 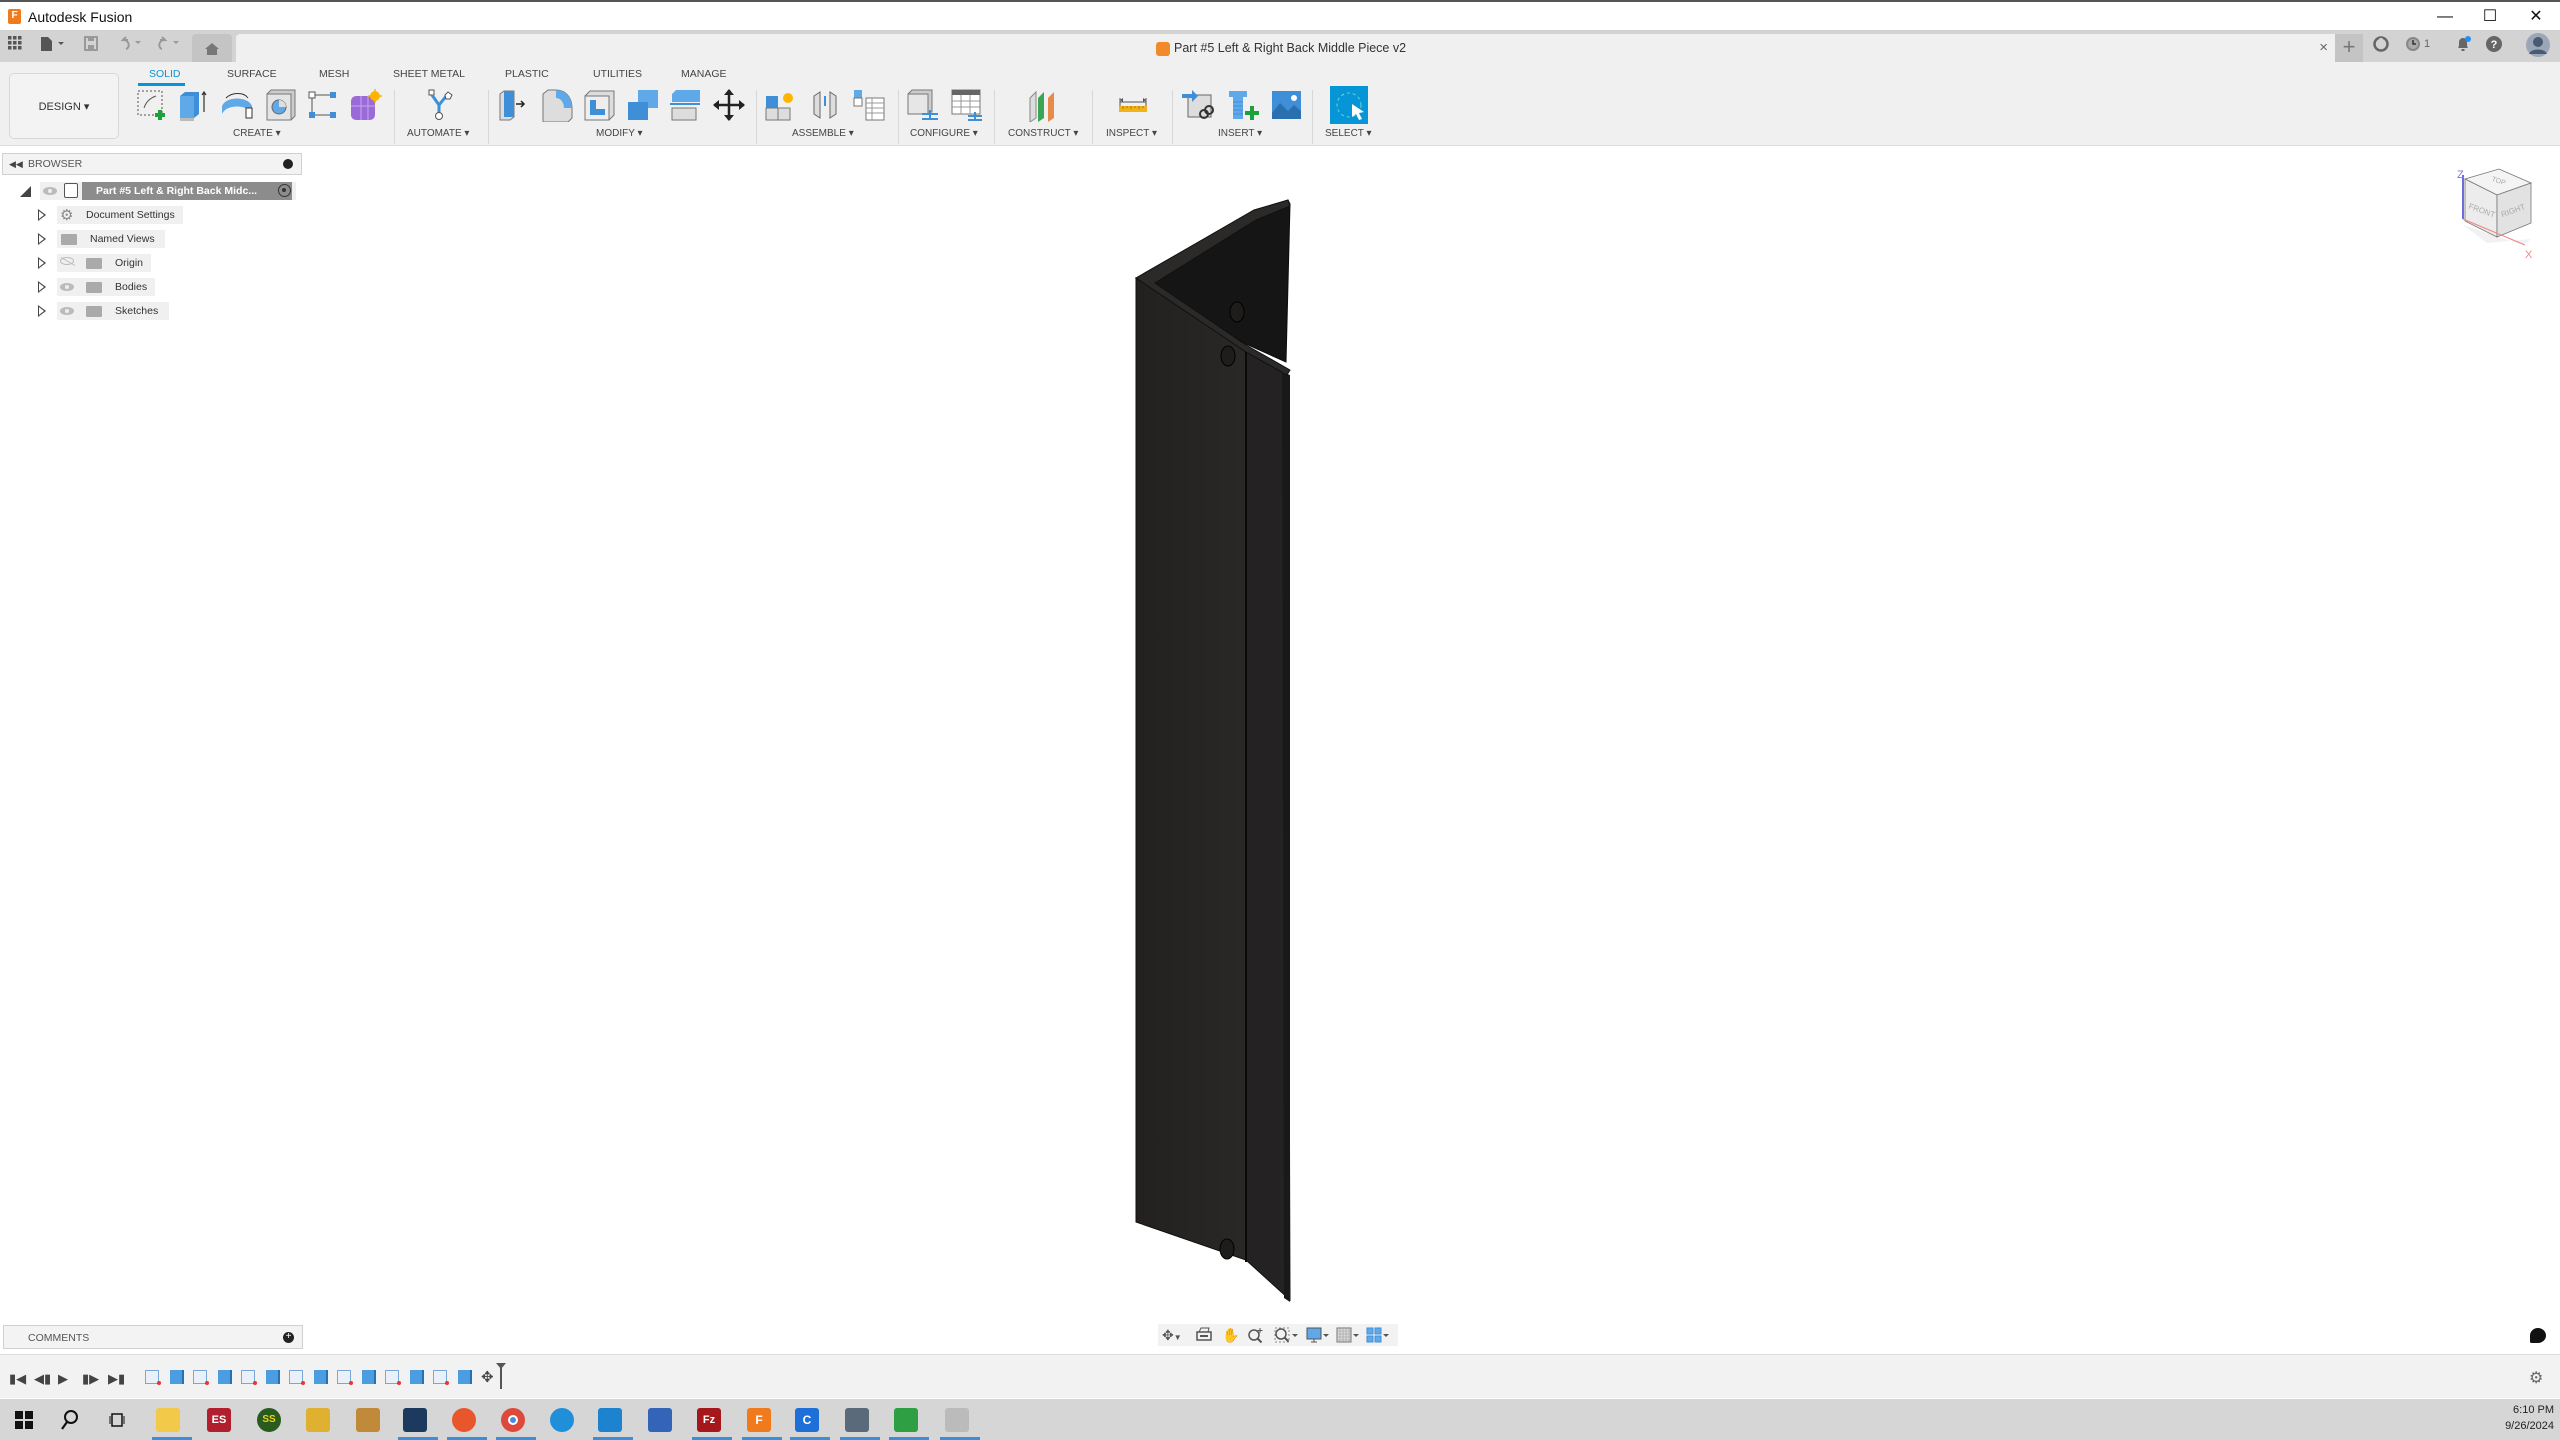 I want to click on timeline-go-to-end-icon: ▶▮, so click(x=116, y=1379).